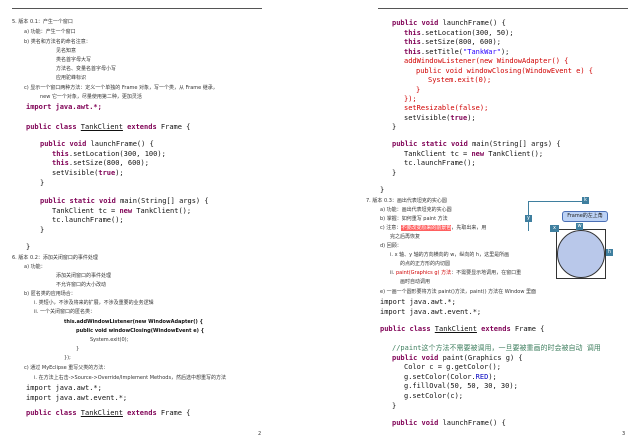 The width and height of the screenshot is (640, 439). What do you see at coordinates (141, 127) in the screenshot?
I see `text-run: extends` at bounding box center [141, 127].